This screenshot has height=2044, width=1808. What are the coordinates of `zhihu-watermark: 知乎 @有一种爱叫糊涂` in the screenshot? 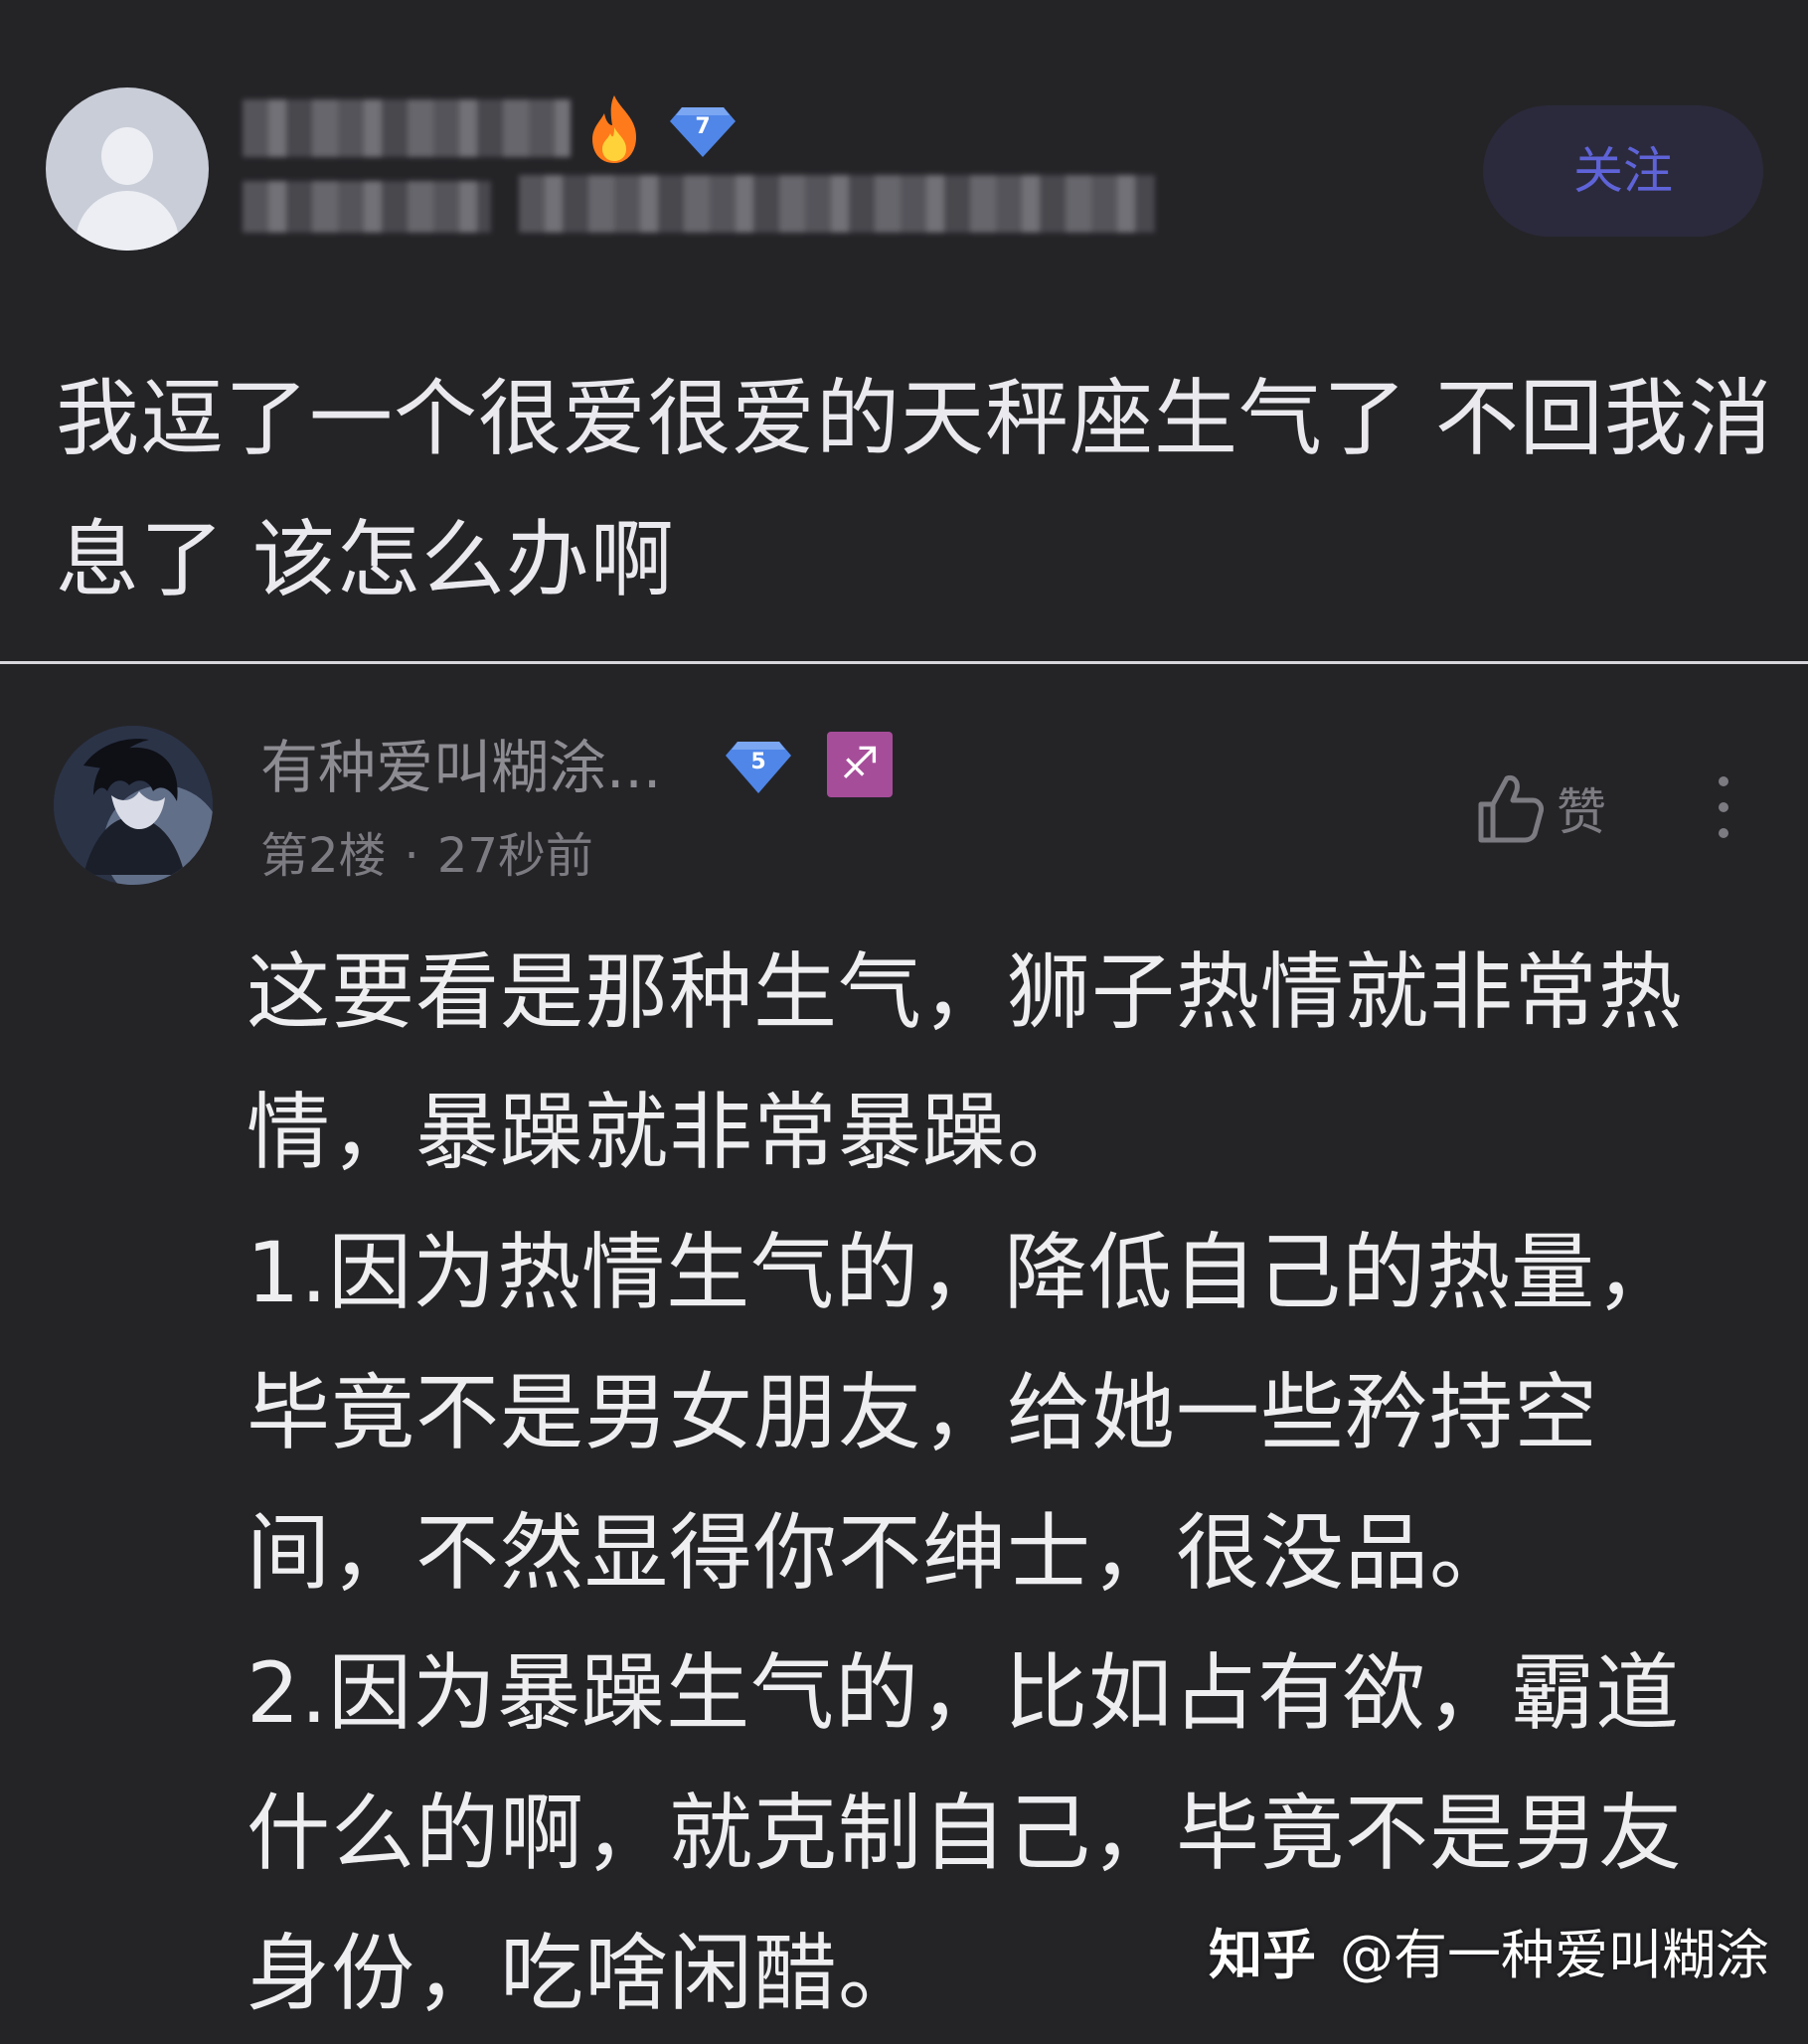 It's located at (1489, 1955).